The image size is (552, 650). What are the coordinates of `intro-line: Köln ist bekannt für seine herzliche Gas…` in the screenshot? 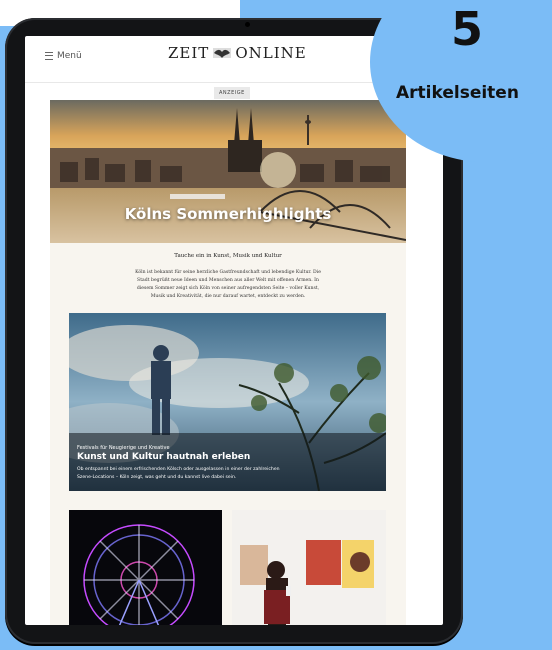 It's located at (228, 272).